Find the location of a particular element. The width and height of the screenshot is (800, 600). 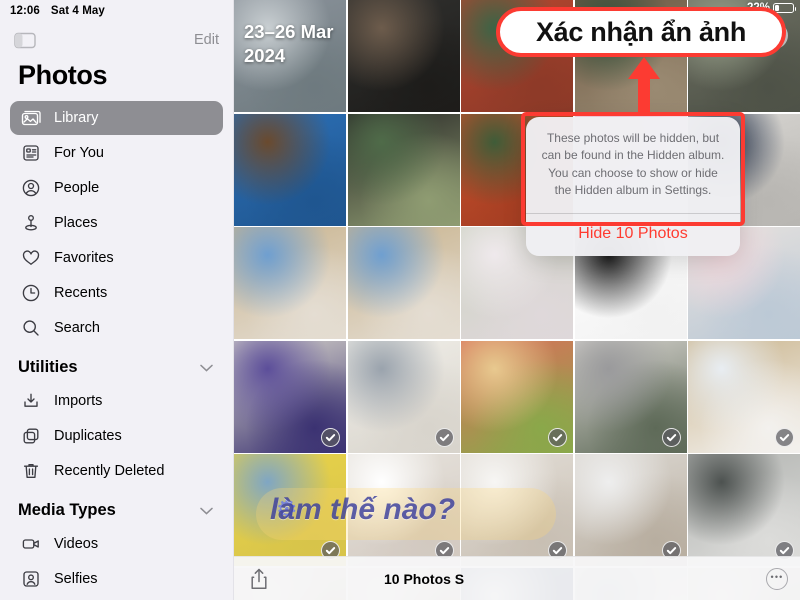

sidebar-item-library: Library is located at coordinates (116, 118).